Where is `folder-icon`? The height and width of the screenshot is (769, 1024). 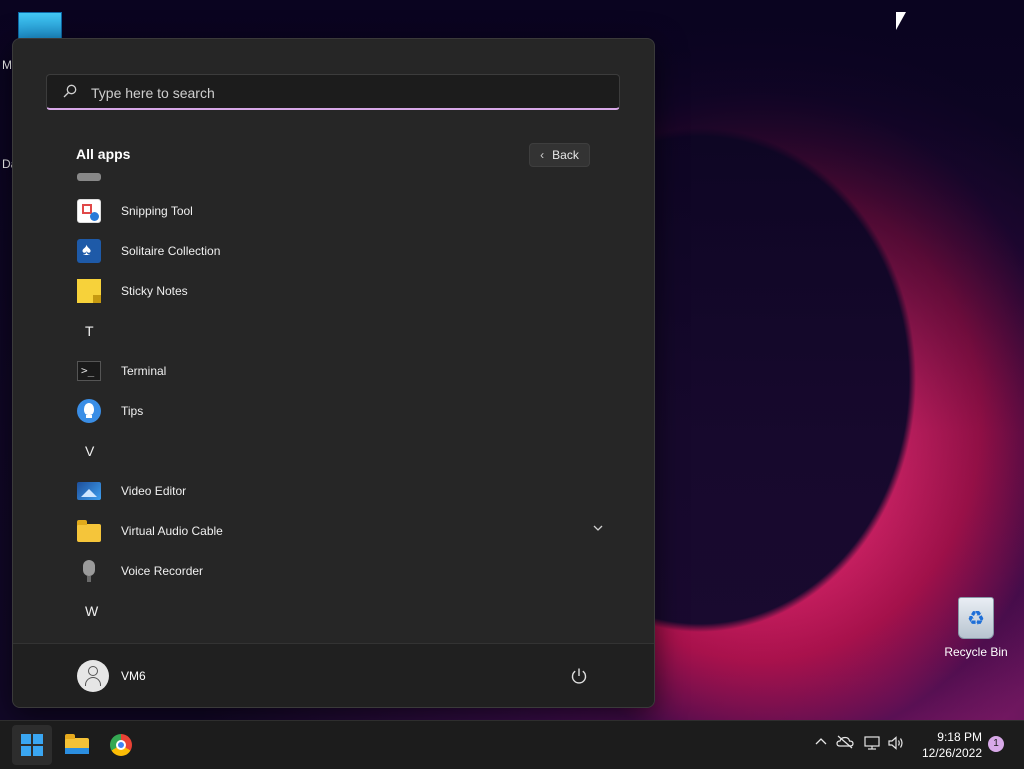
folder-icon is located at coordinates (89, 531).